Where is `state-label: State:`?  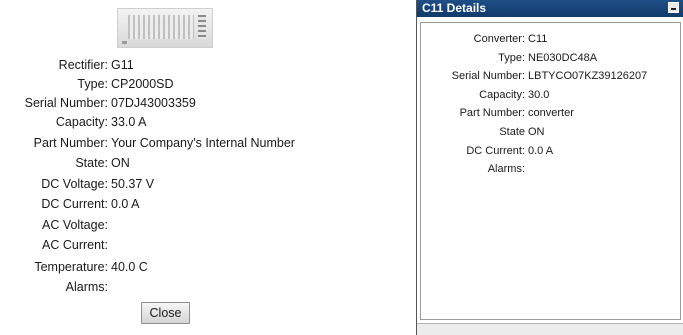
state-label: State: is located at coordinates (91, 163).